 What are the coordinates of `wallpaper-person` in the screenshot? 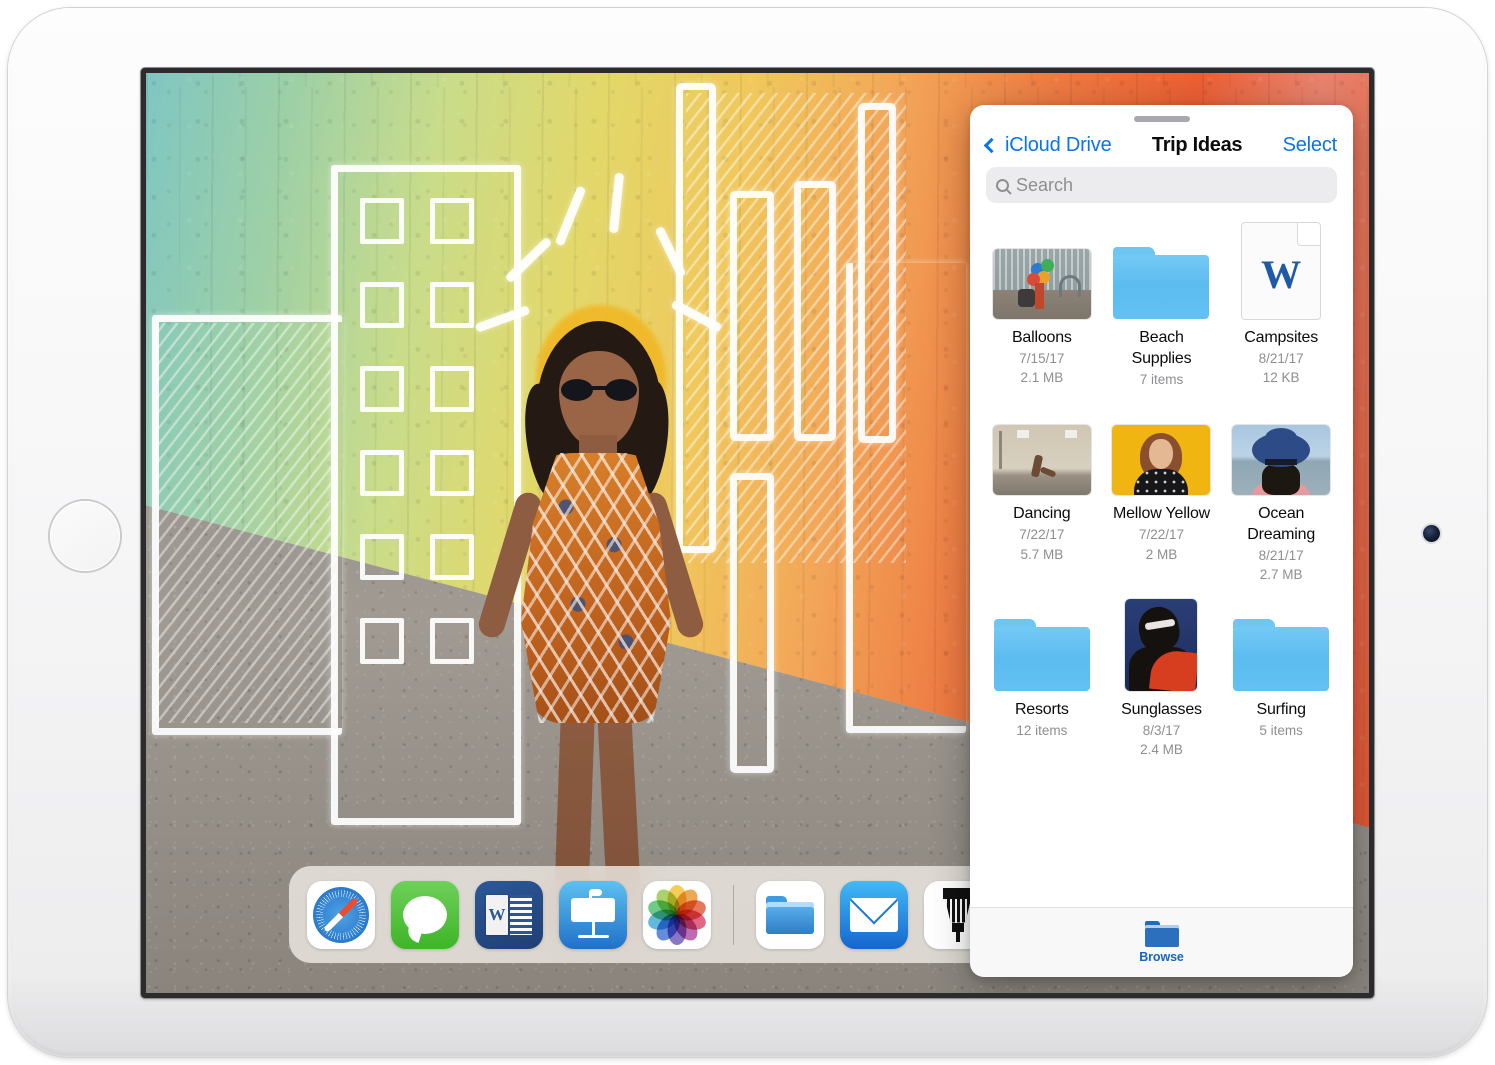 It's located at (591, 630).